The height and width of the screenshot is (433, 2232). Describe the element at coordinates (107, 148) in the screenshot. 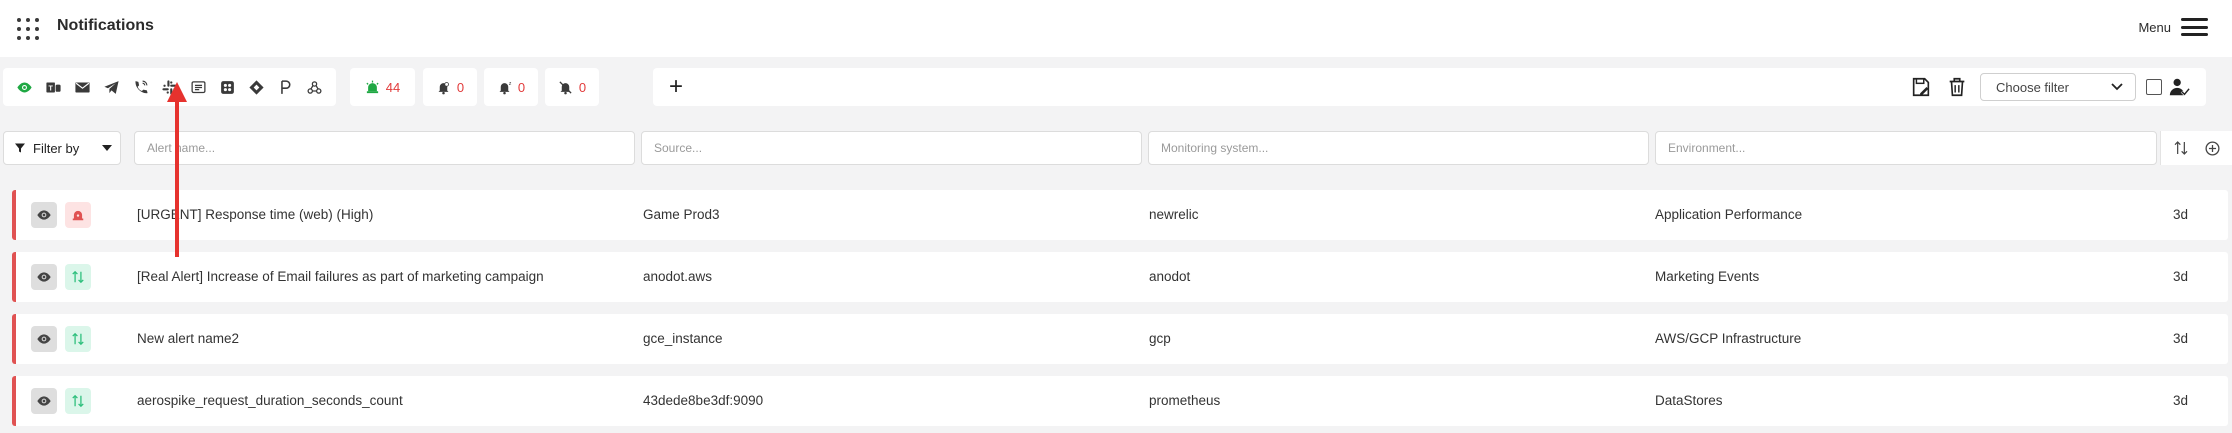

I see `caret-down-icon` at that location.